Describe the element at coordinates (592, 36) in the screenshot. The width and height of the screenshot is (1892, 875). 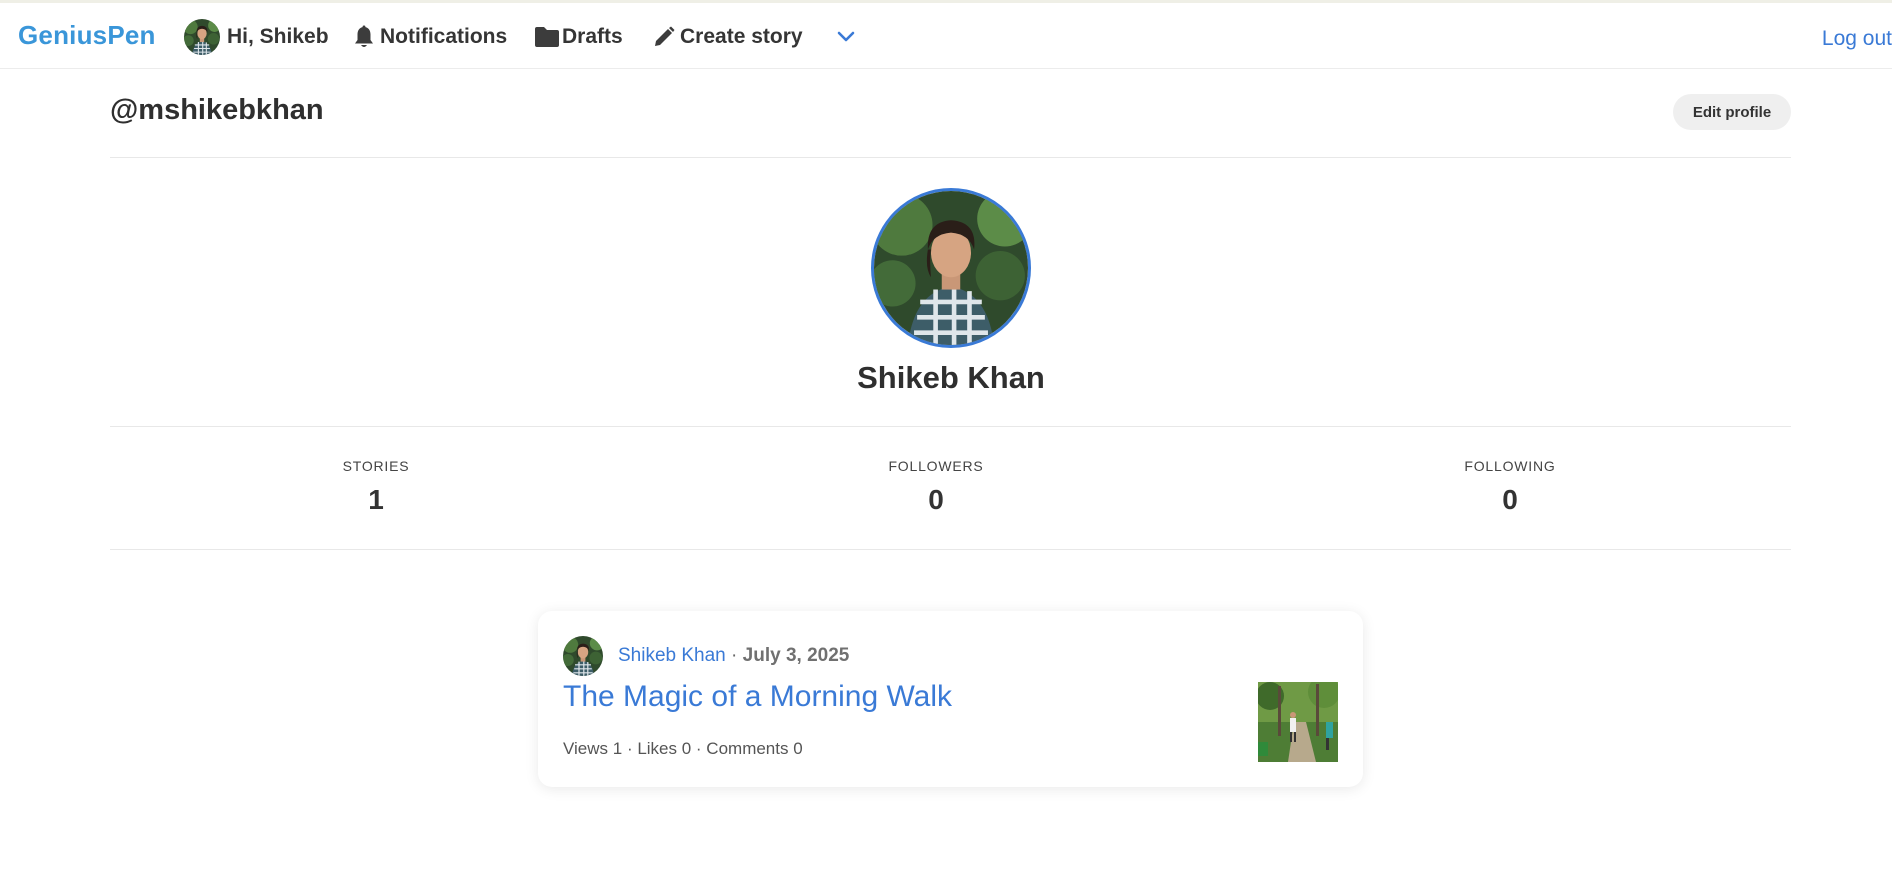
I see `drafts-label: Drafts` at that location.